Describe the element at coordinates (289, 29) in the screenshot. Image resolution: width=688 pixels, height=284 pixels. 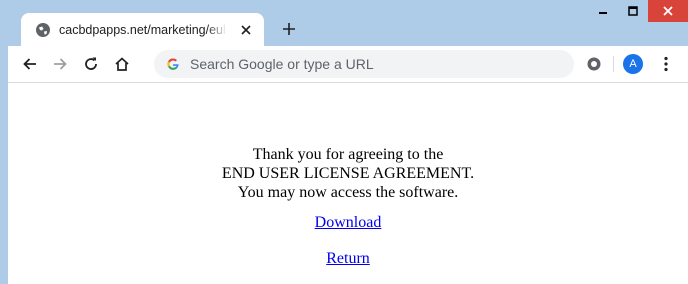
I see `plus-icon` at that location.